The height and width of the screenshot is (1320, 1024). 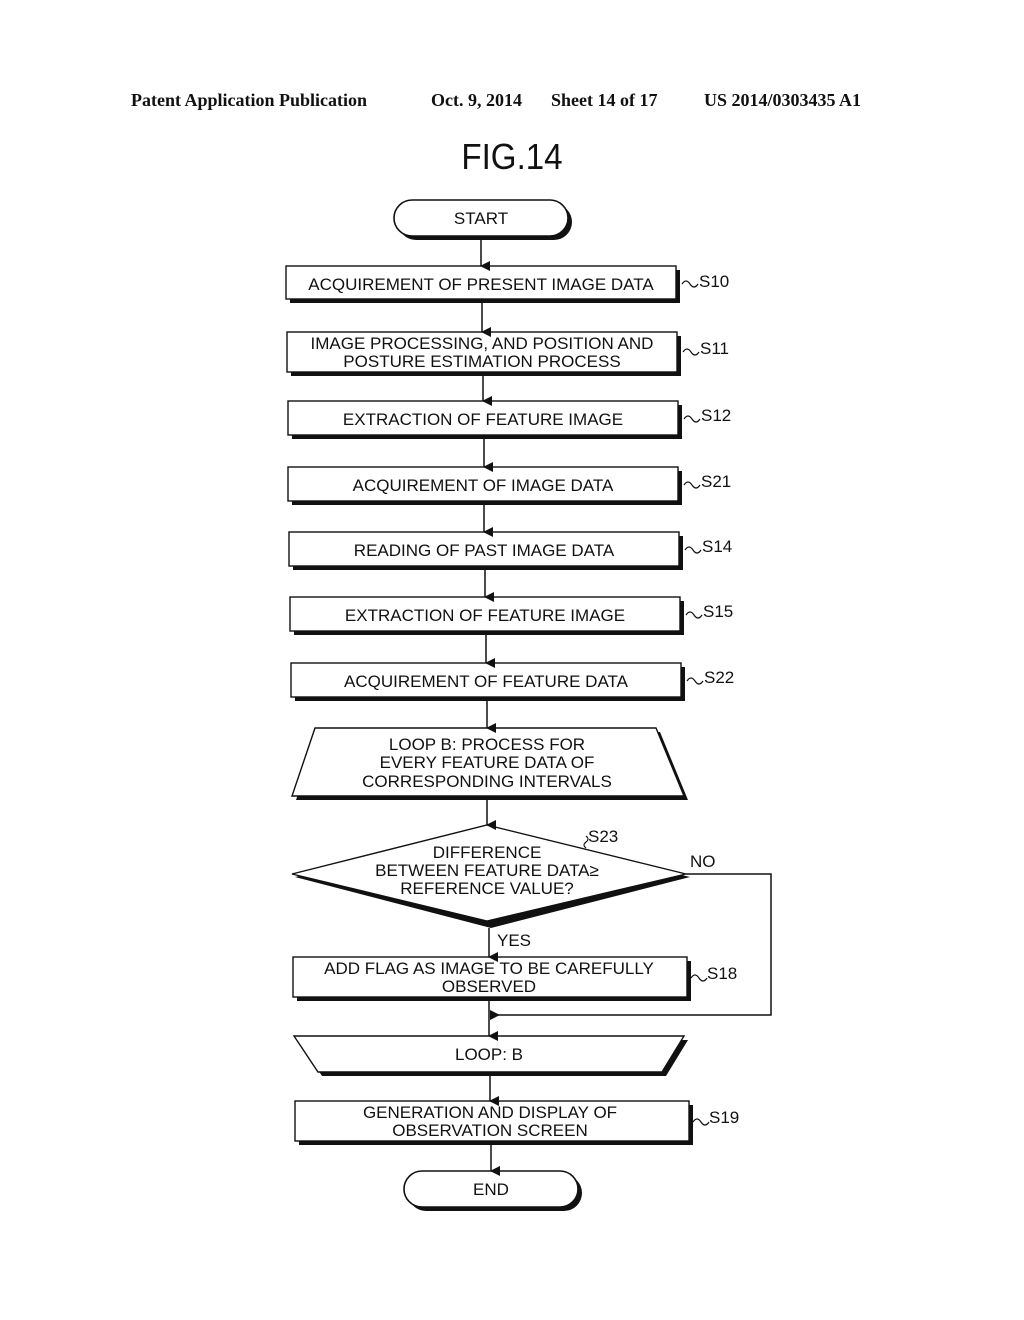 What do you see at coordinates (717, 546) in the screenshot?
I see `step-s14-id: S14` at bounding box center [717, 546].